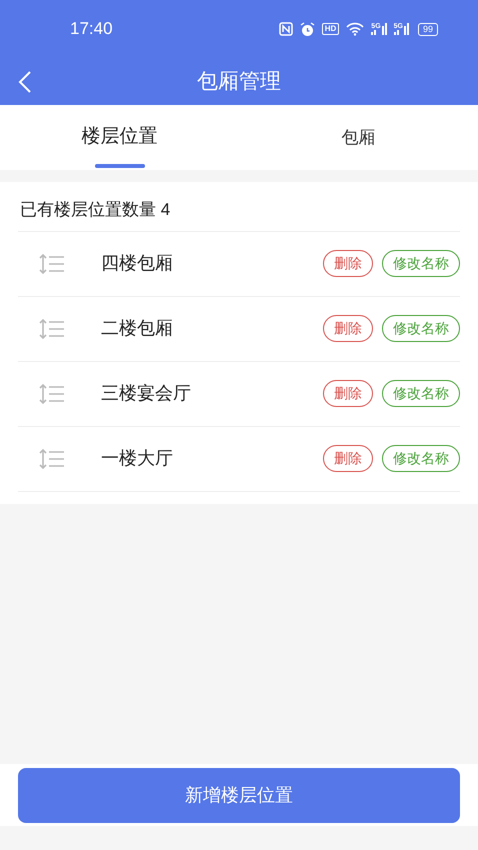 Image resolution: width=478 pixels, height=850 pixels. What do you see at coordinates (137, 328) in the screenshot?
I see `floor-name: 二楼包厢` at bounding box center [137, 328].